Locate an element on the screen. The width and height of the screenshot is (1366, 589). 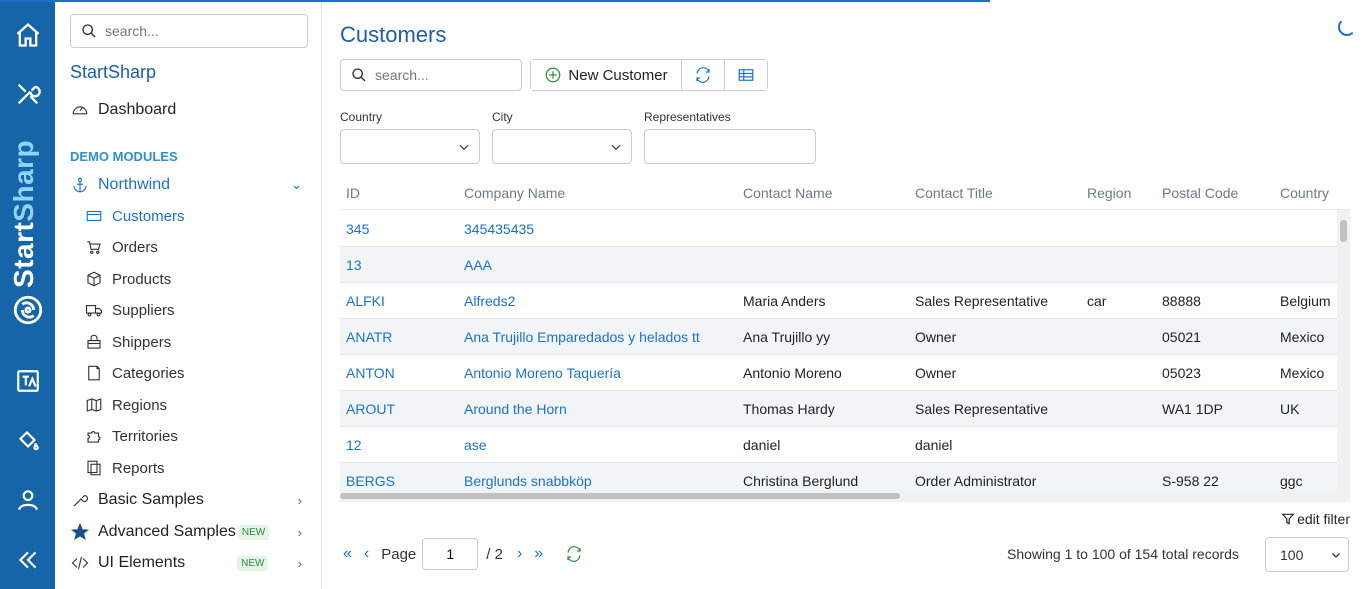
page-size-value: 100 is located at coordinates (1292, 555).